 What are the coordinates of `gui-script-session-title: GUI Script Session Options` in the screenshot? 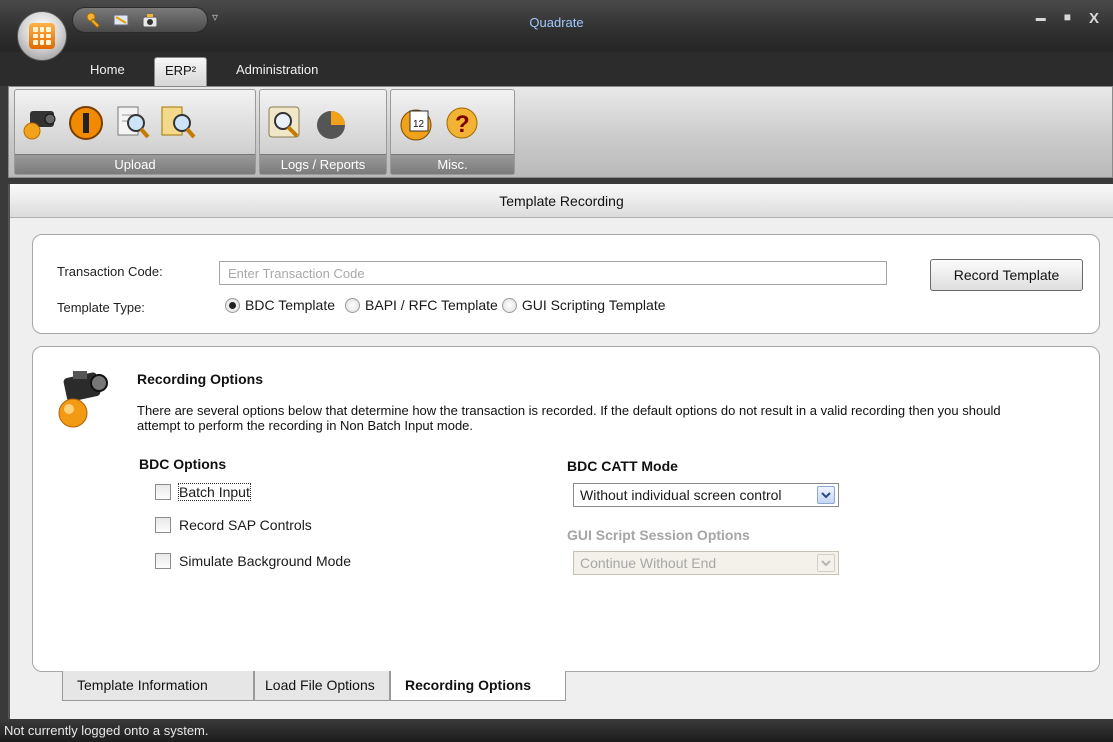 It's located at (658, 535).